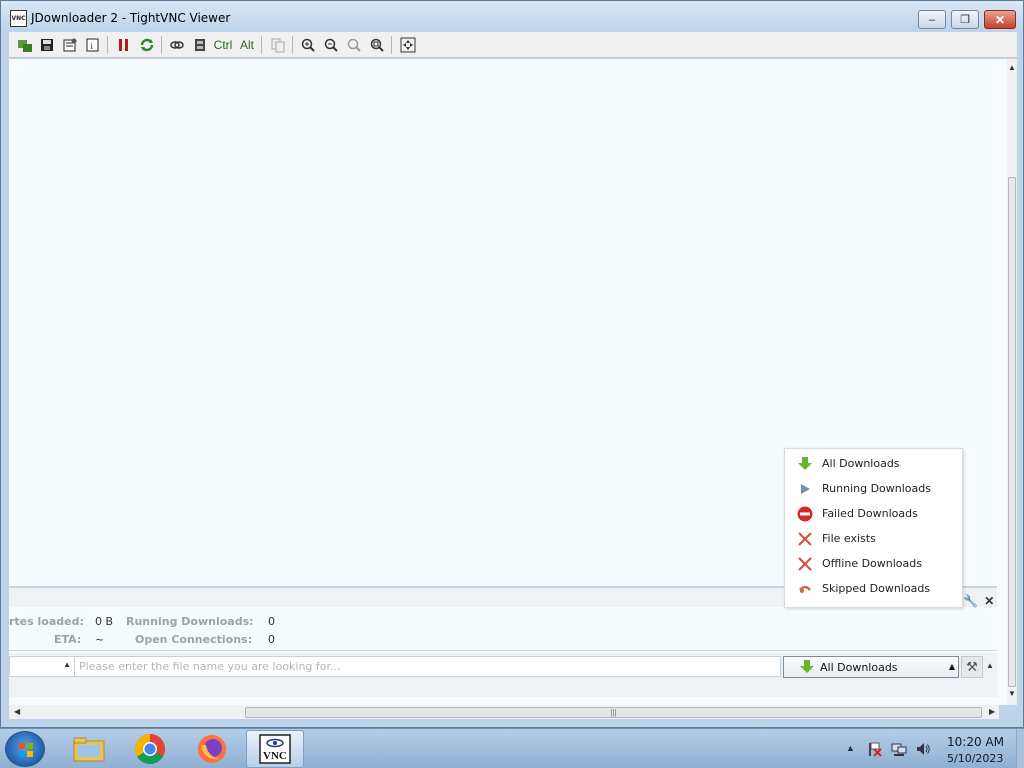  What do you see at coordinates (275, 756) in the screenshot?
I see `svg-text: VNC` at bounding box center [275, 756].